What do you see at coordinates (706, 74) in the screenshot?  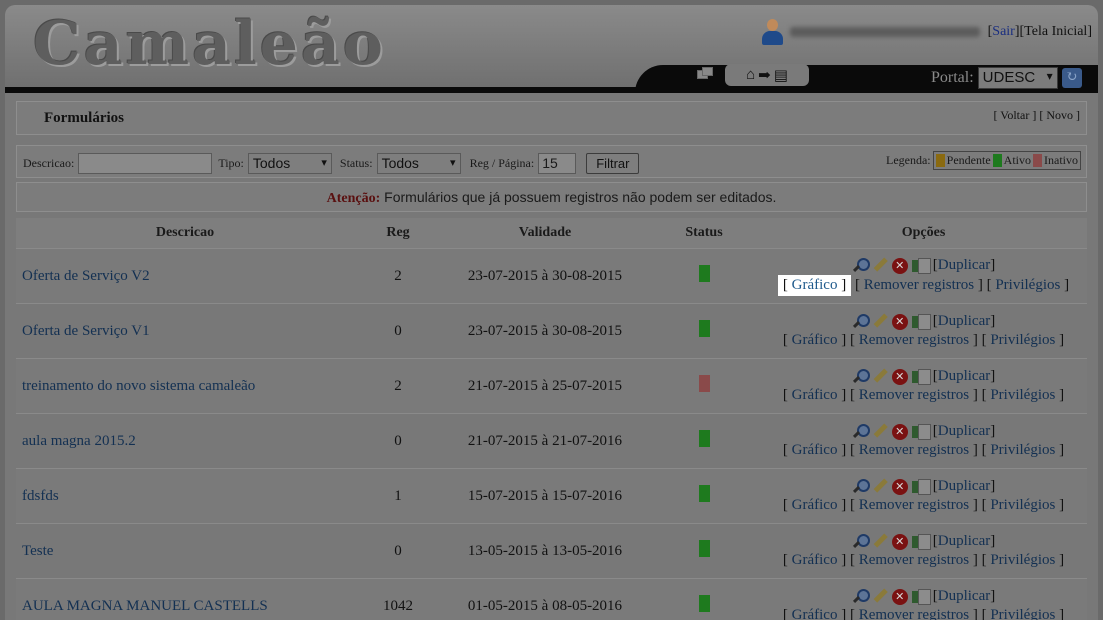 I see `windows-icon` at bounding box center [706, 74].